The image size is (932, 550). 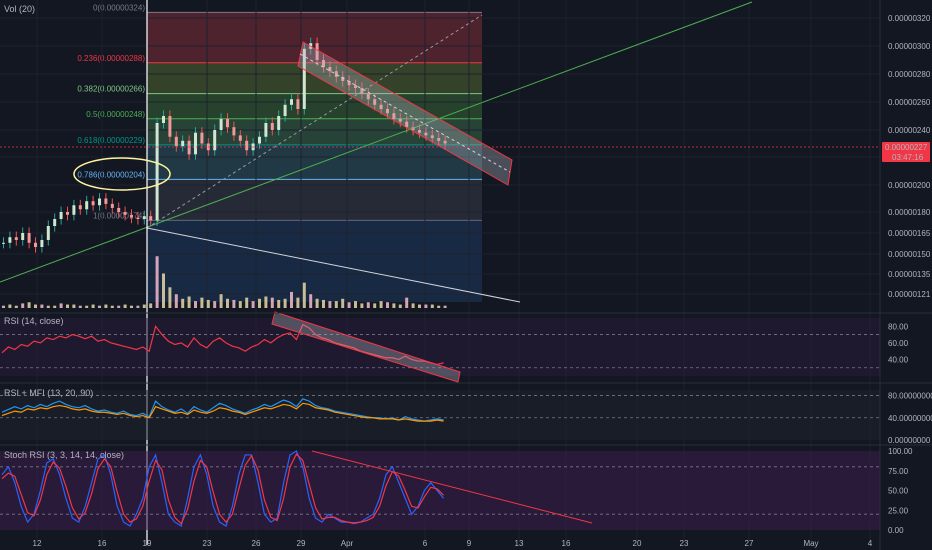 What do you see at coordinates (898, 510) in the screenshot?
I see `oscillator-tick-label: 25.00` at bounding box center [898, 510].